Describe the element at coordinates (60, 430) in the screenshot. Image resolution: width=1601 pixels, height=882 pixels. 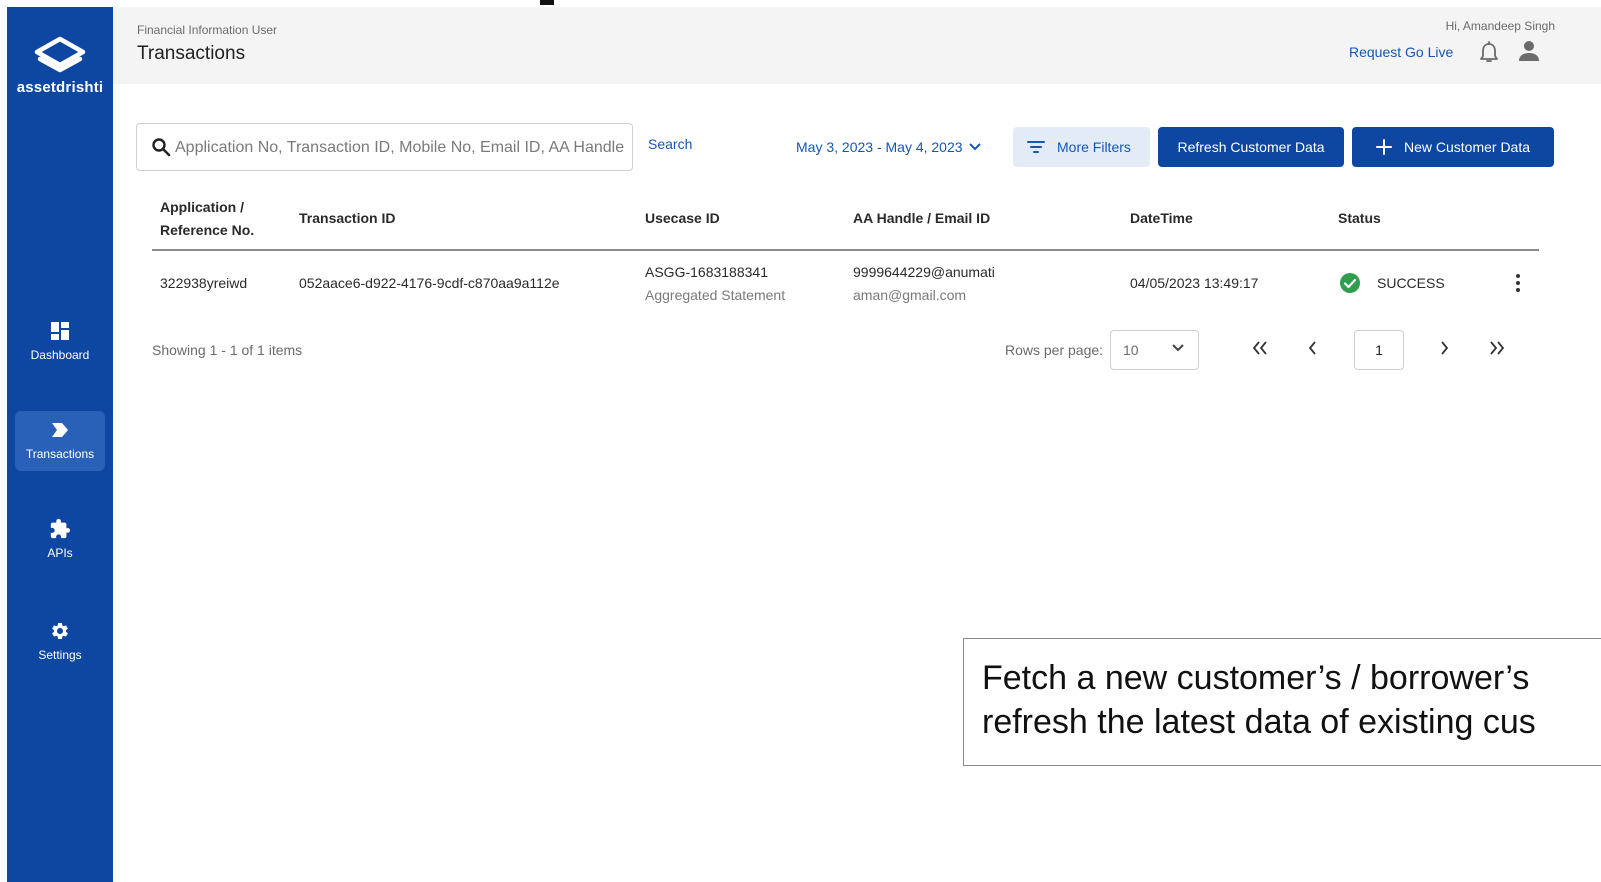
I see `transactions-icon` at that location.